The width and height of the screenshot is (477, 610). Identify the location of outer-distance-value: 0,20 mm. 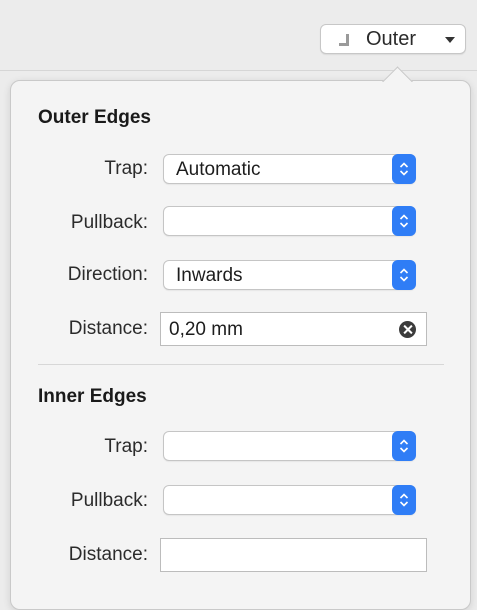
(206, 329).